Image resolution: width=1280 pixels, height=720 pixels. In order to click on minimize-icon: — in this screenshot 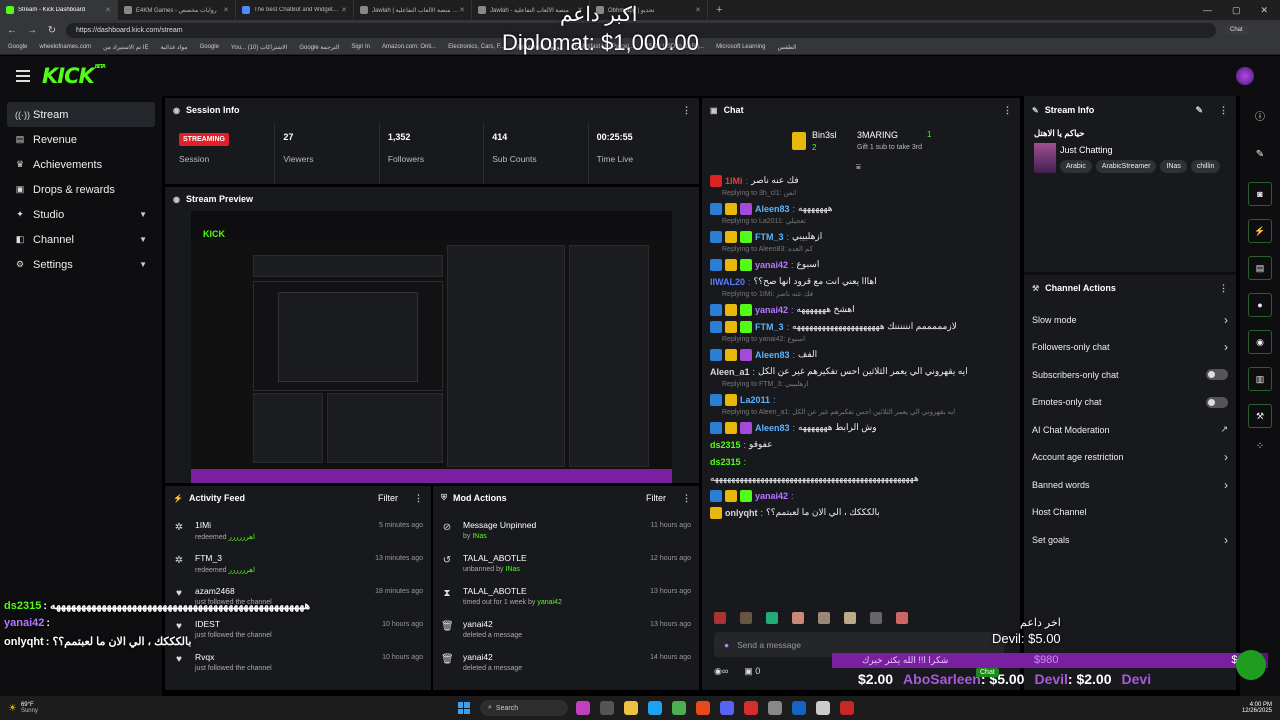, I will do `click(1207, 10)`.